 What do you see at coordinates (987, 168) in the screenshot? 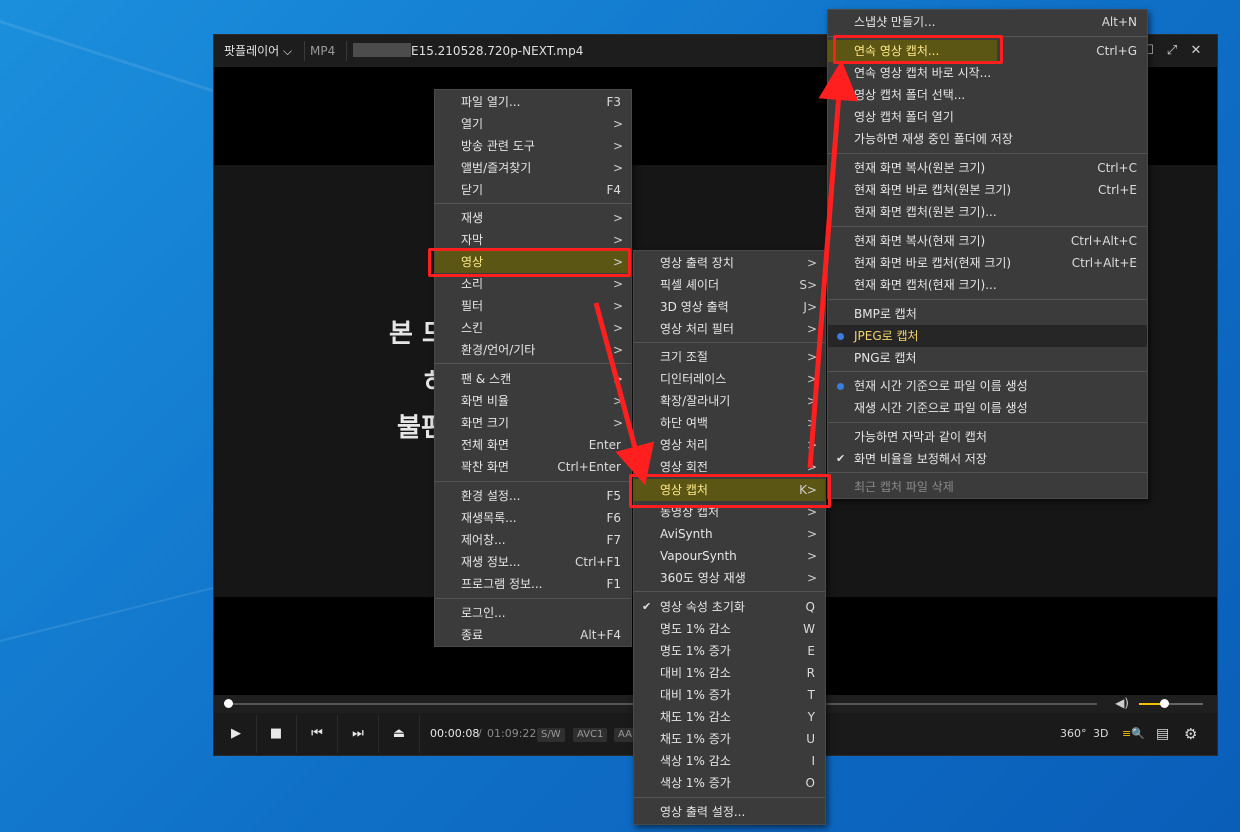
I see `menu-item-copy-original: 현재 화면 복사(원본 크기) Ctrl+C` at bounding box center [987, 168].